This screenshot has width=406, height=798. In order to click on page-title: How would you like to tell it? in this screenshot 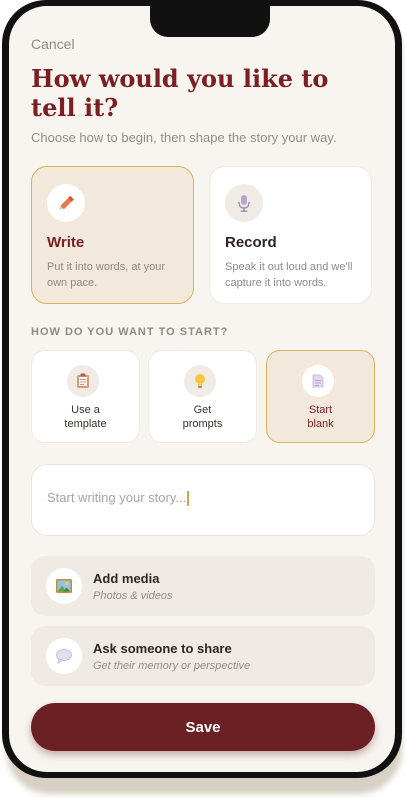, I will do `click(180, 93)`.